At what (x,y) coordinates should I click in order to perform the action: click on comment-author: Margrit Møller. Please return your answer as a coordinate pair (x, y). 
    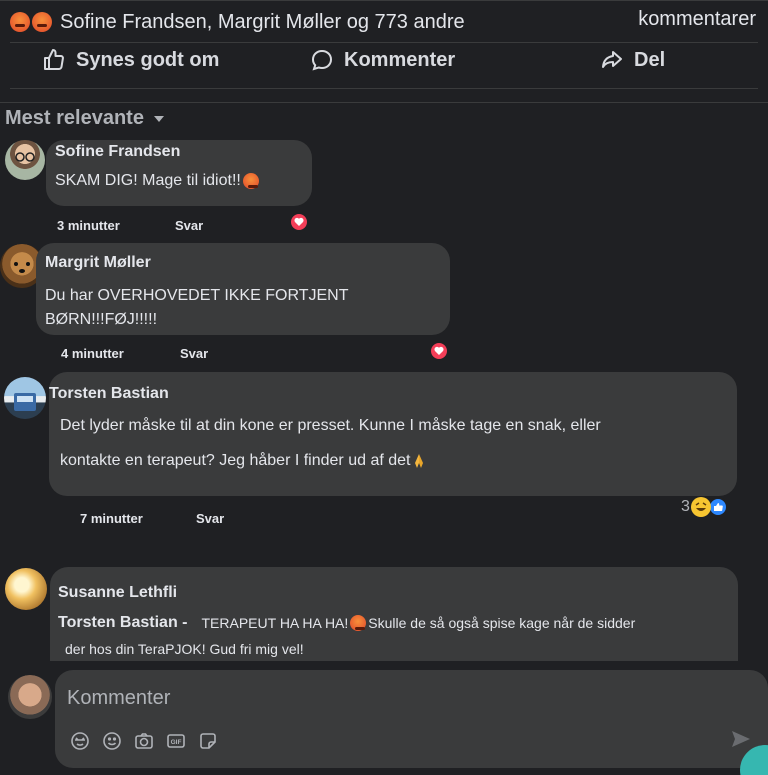
    Looking at the image, I should click on (98, 263).